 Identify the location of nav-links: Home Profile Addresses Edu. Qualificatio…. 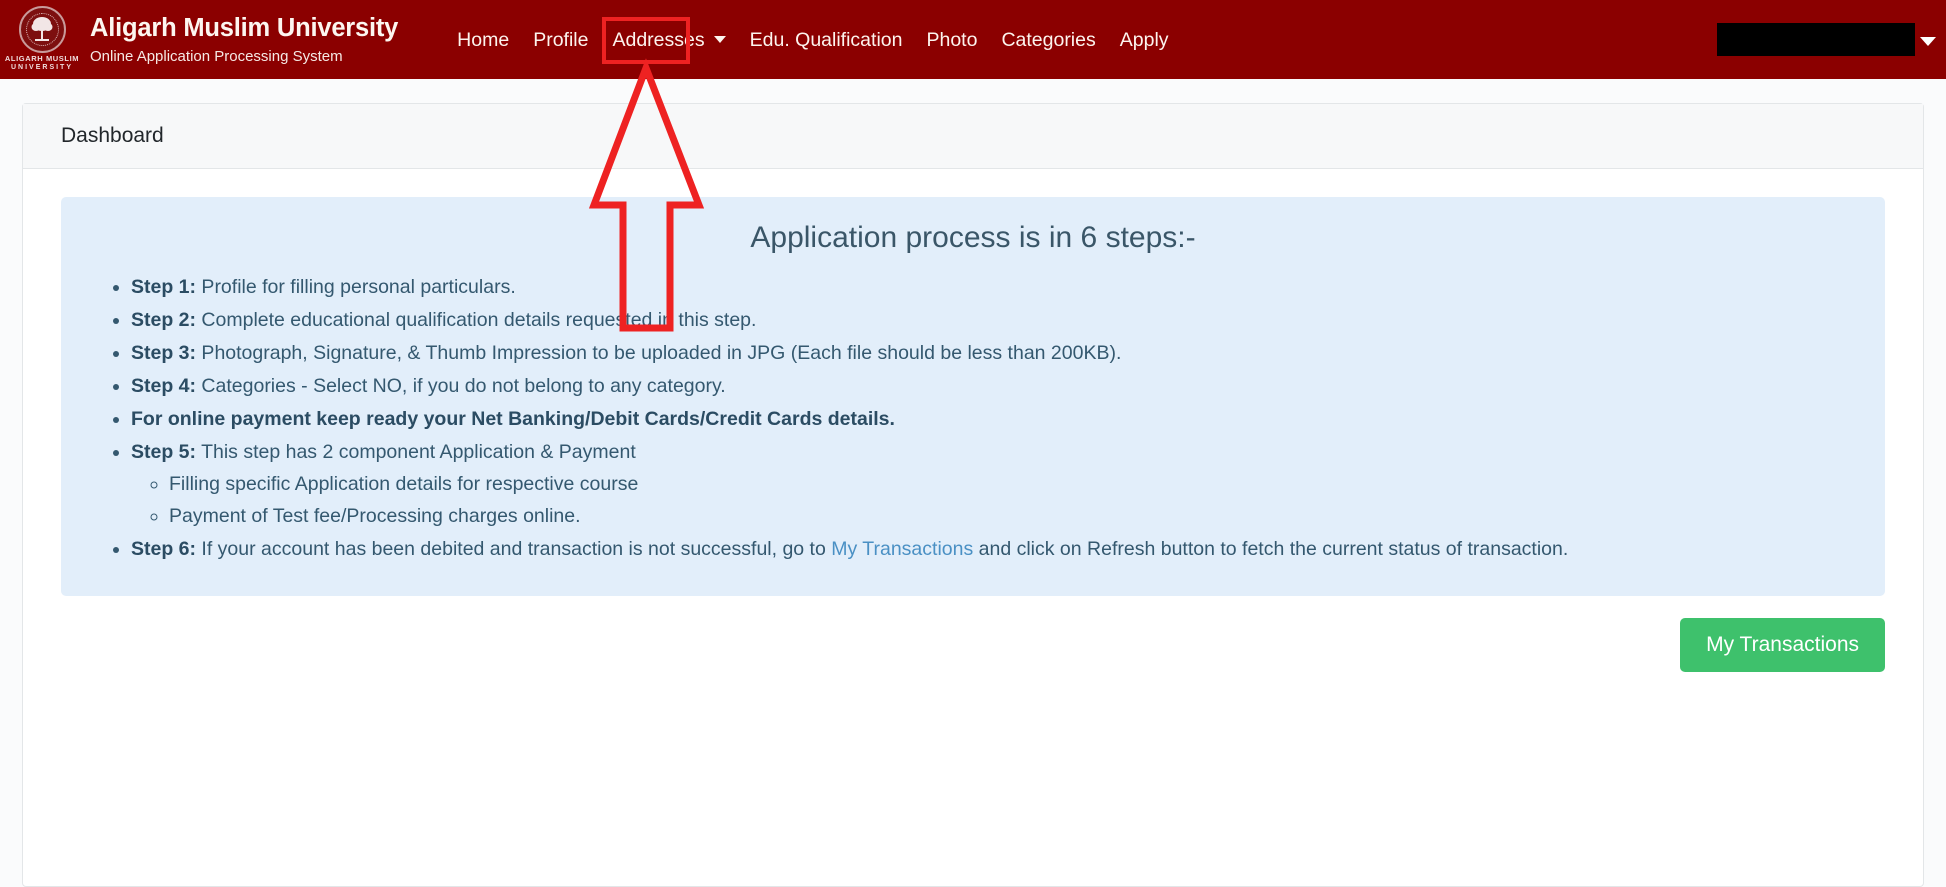
(812, 39).